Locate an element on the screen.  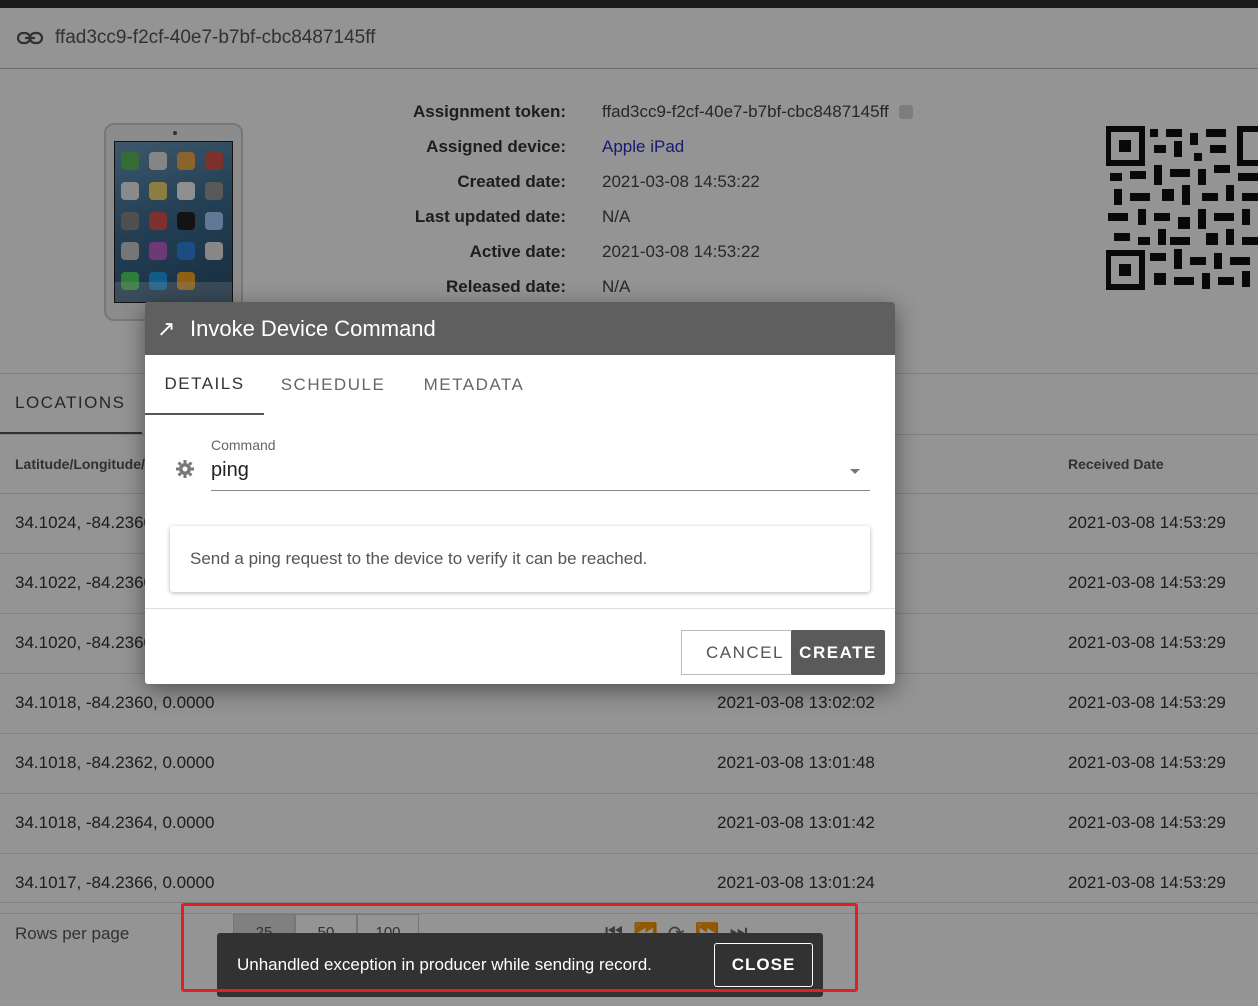
dialog-title: Invoke Device Command is located at coordinates (313, 328).